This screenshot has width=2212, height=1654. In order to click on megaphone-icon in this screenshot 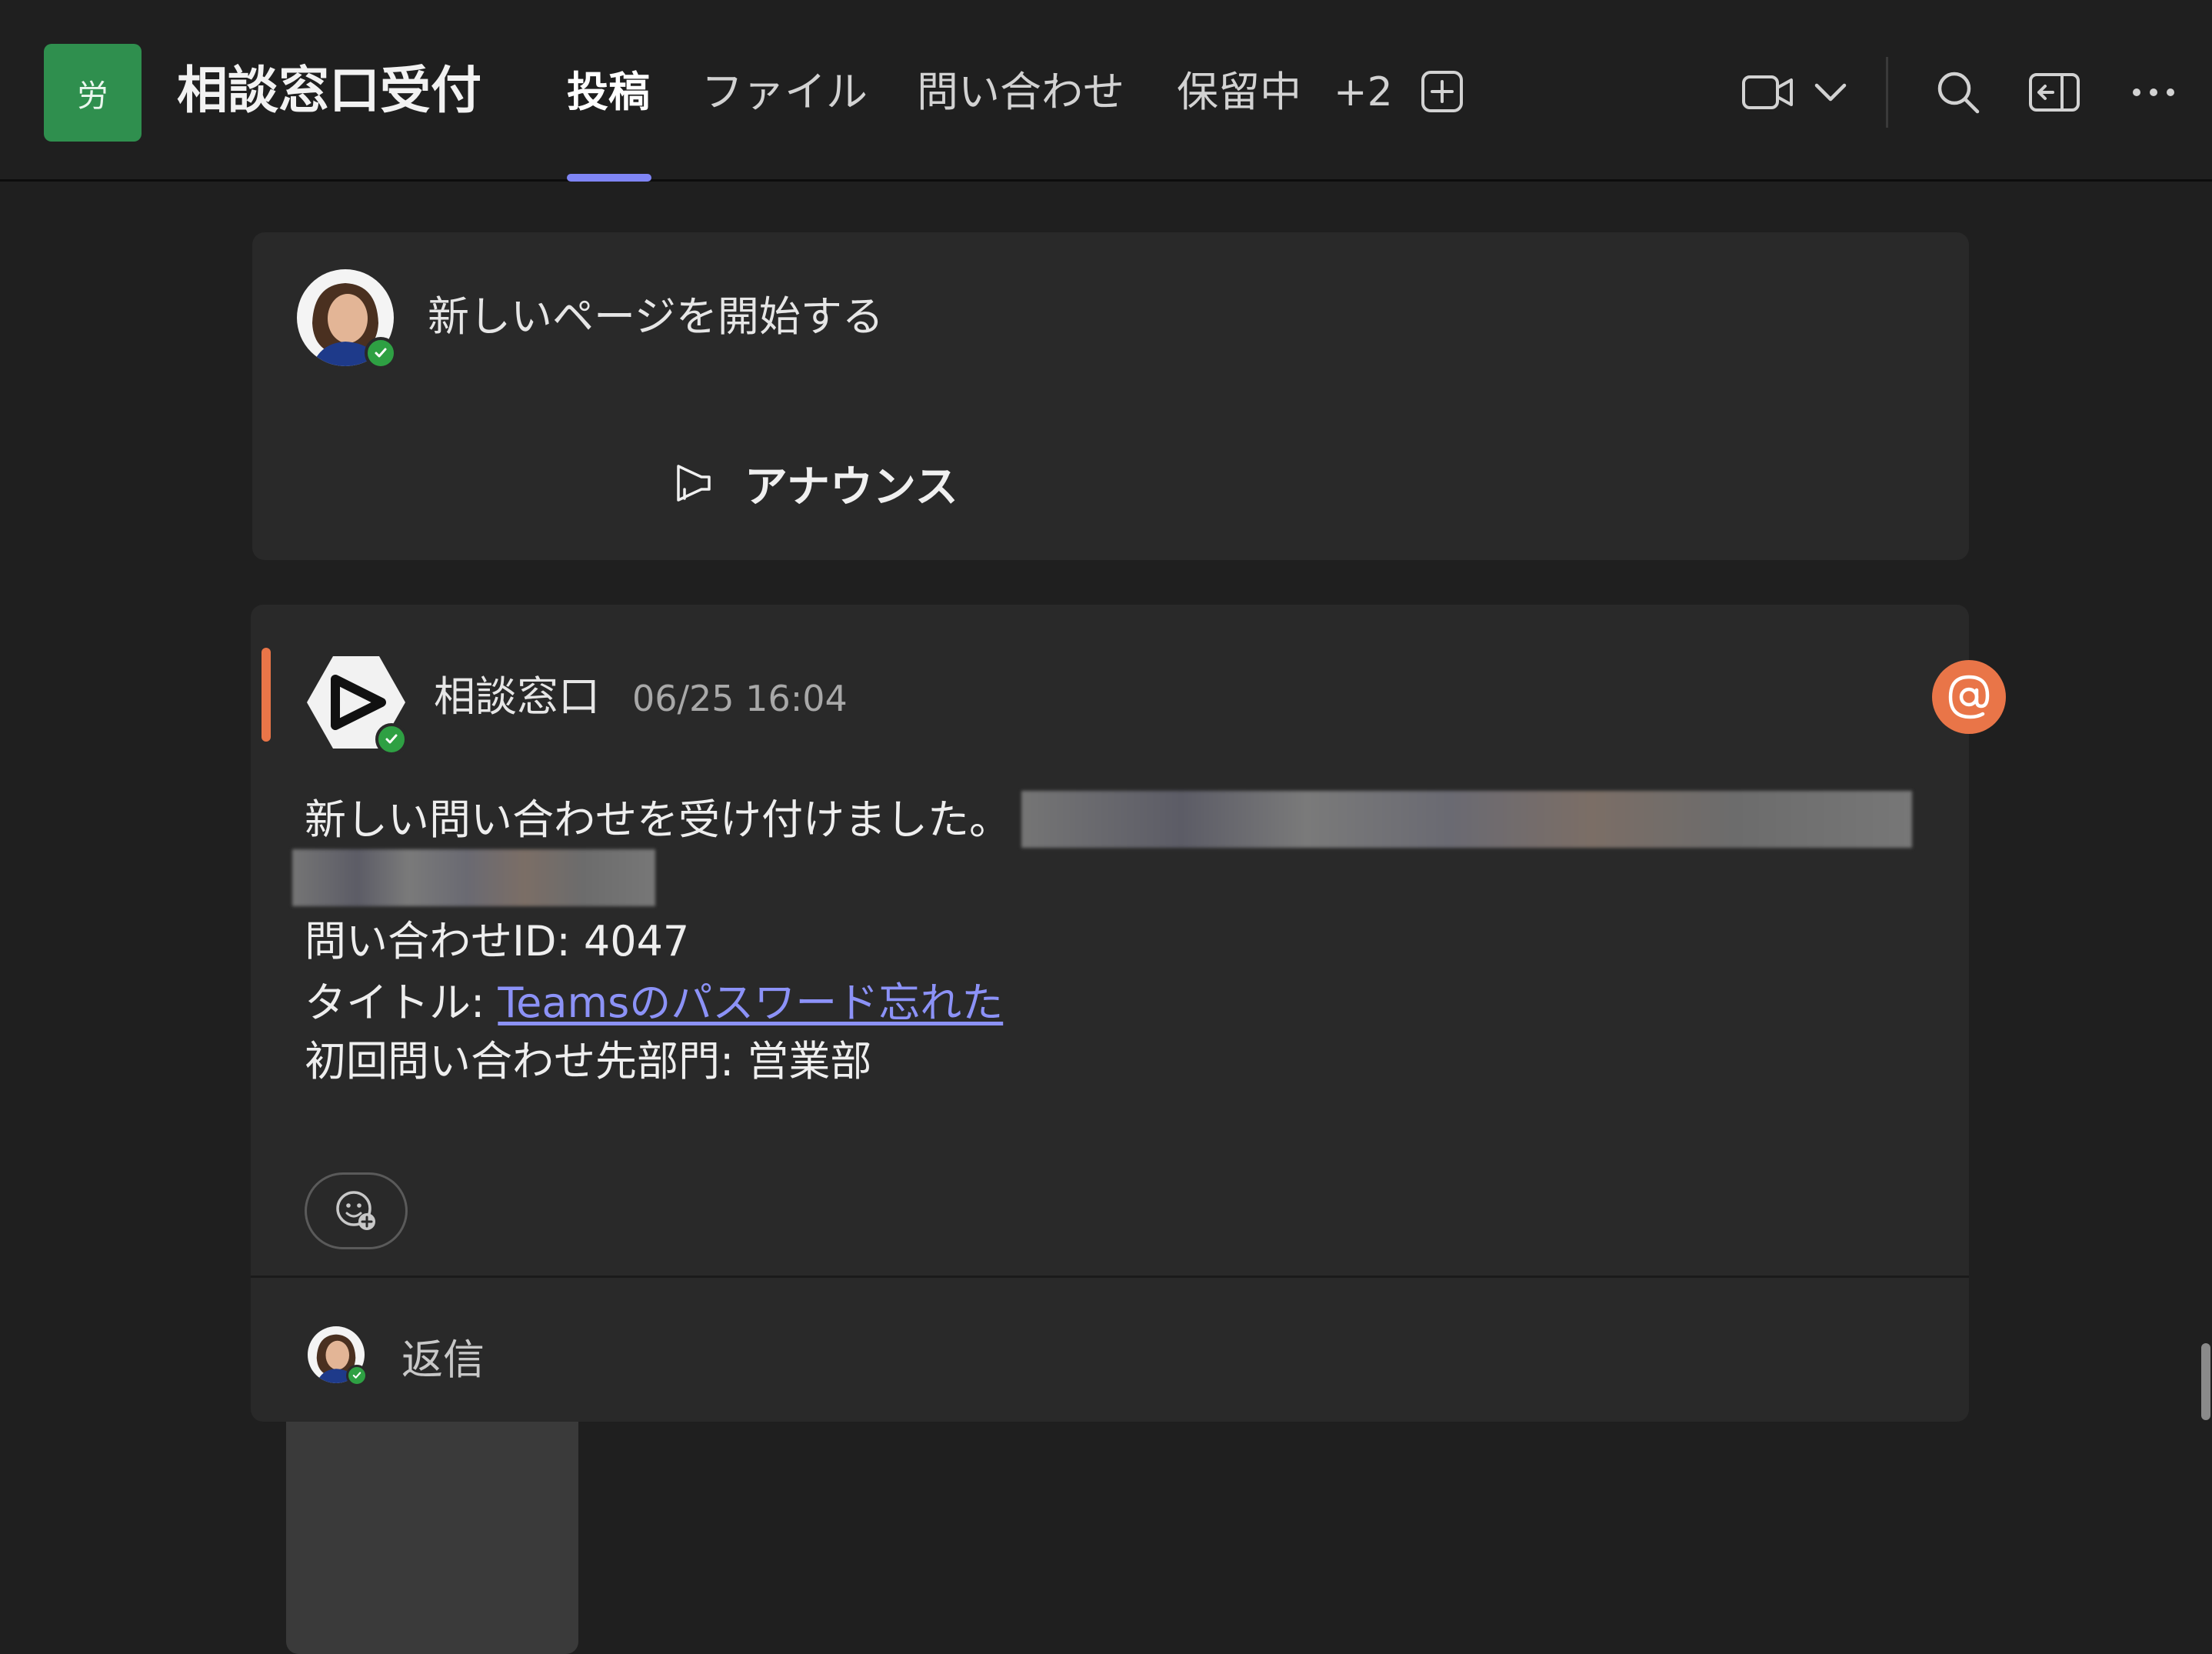, I will do `click(691, 483)`.